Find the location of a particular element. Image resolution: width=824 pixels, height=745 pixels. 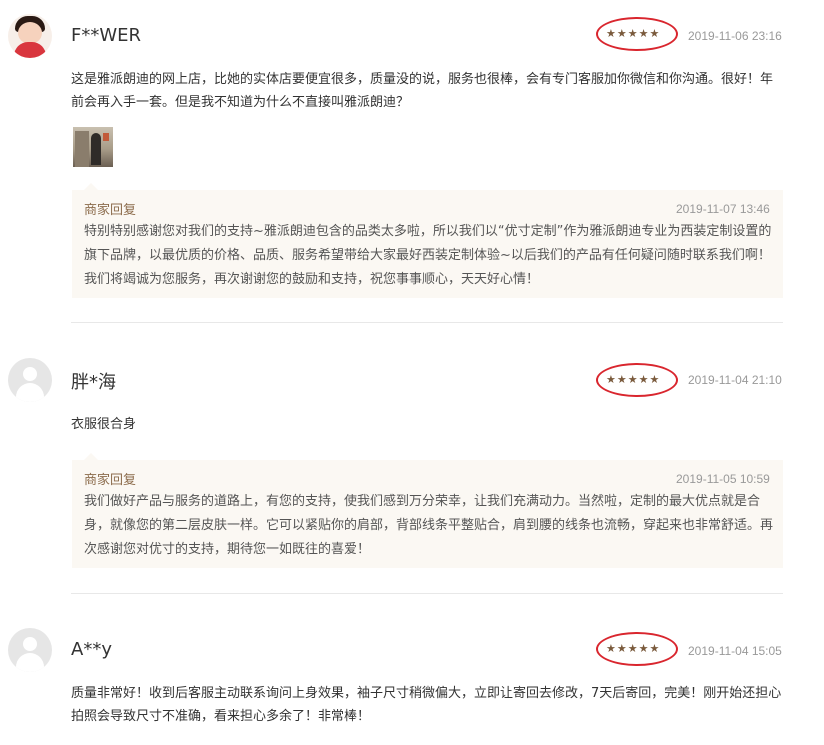

review-date: 2019-11-04 15:05 is located at coordinates (735, 651).